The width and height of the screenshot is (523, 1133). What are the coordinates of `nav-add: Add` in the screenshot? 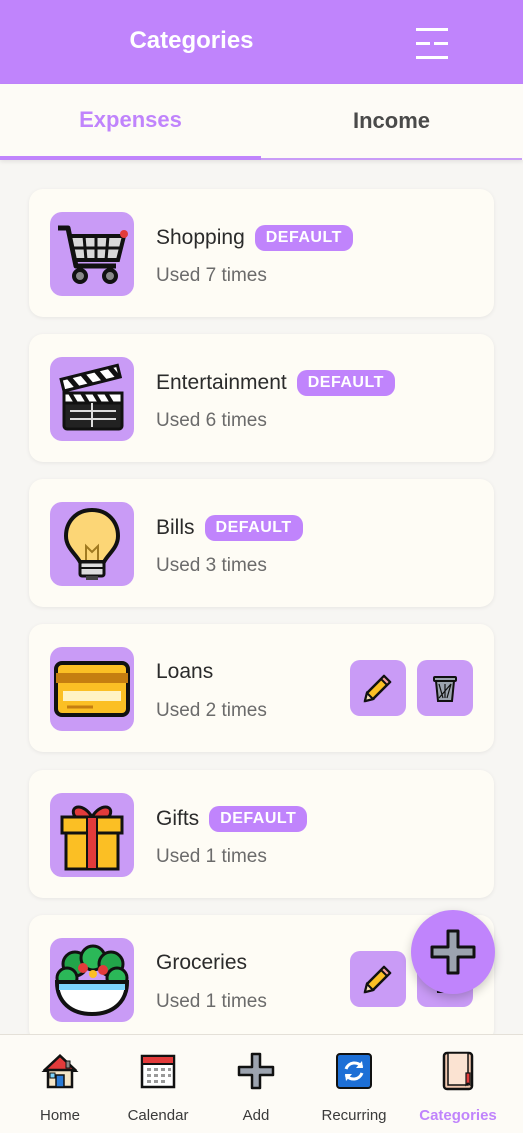 It's located at (256, 1084).